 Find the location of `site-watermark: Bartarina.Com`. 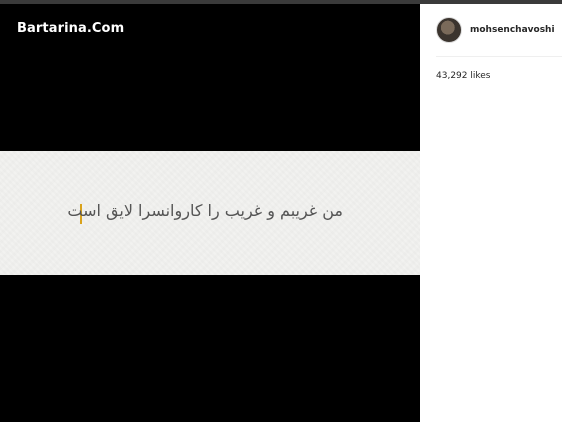

site-watermark: Bartarina.Com is located at coordinates (71, 28).